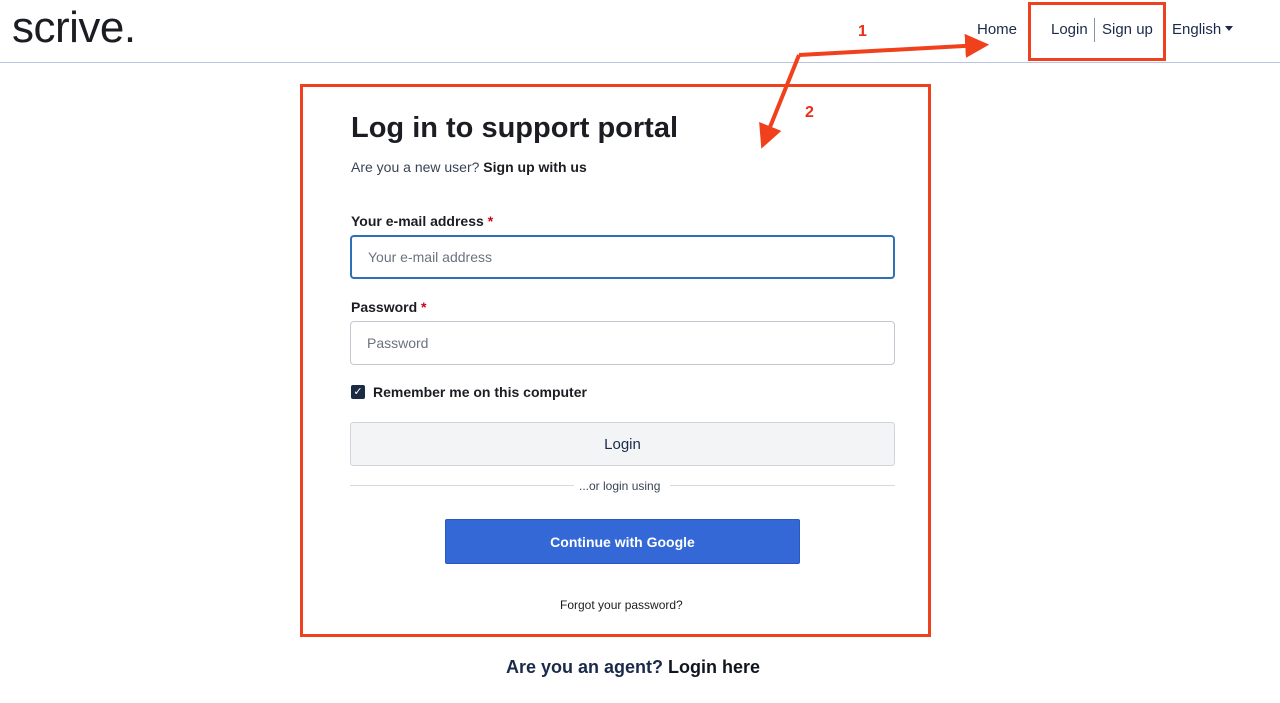 This screenshot has height=703, width=1280. I want to click on divider-text: ...or login using, so click(620, 486).